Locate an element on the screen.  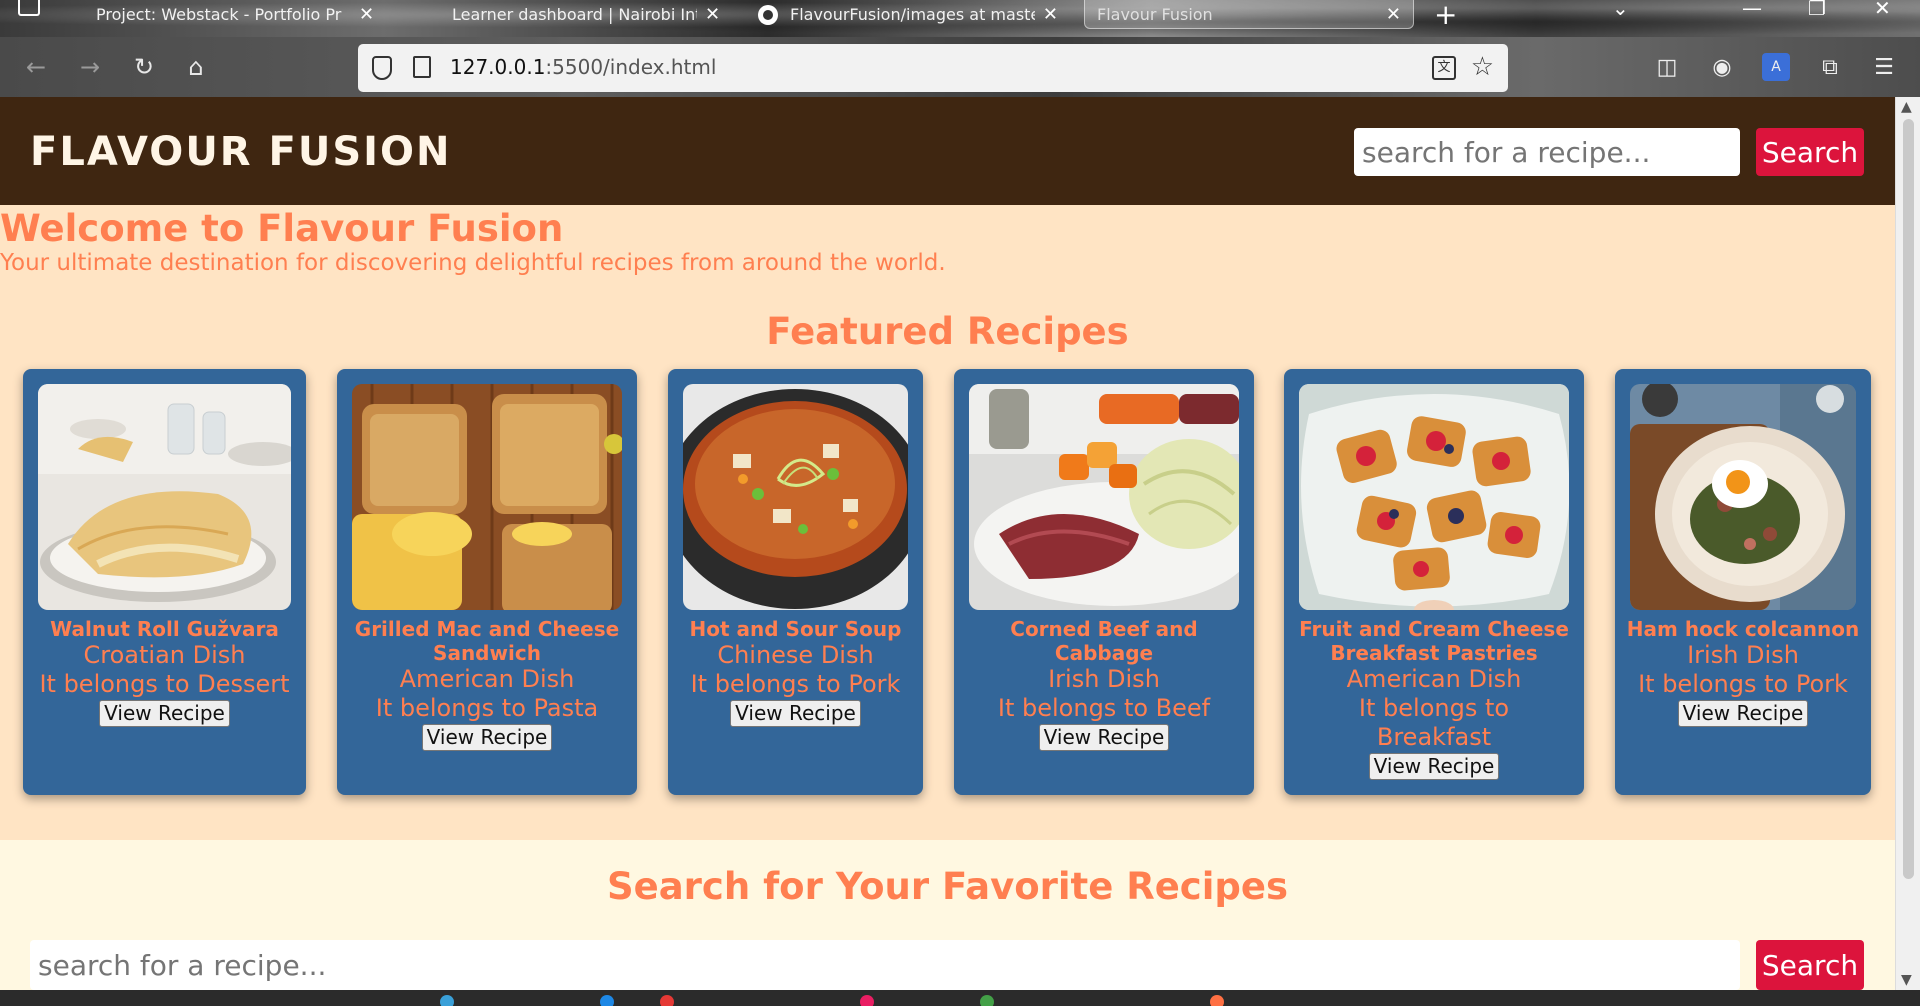
shield-icon is located at coordinates (382, 68).